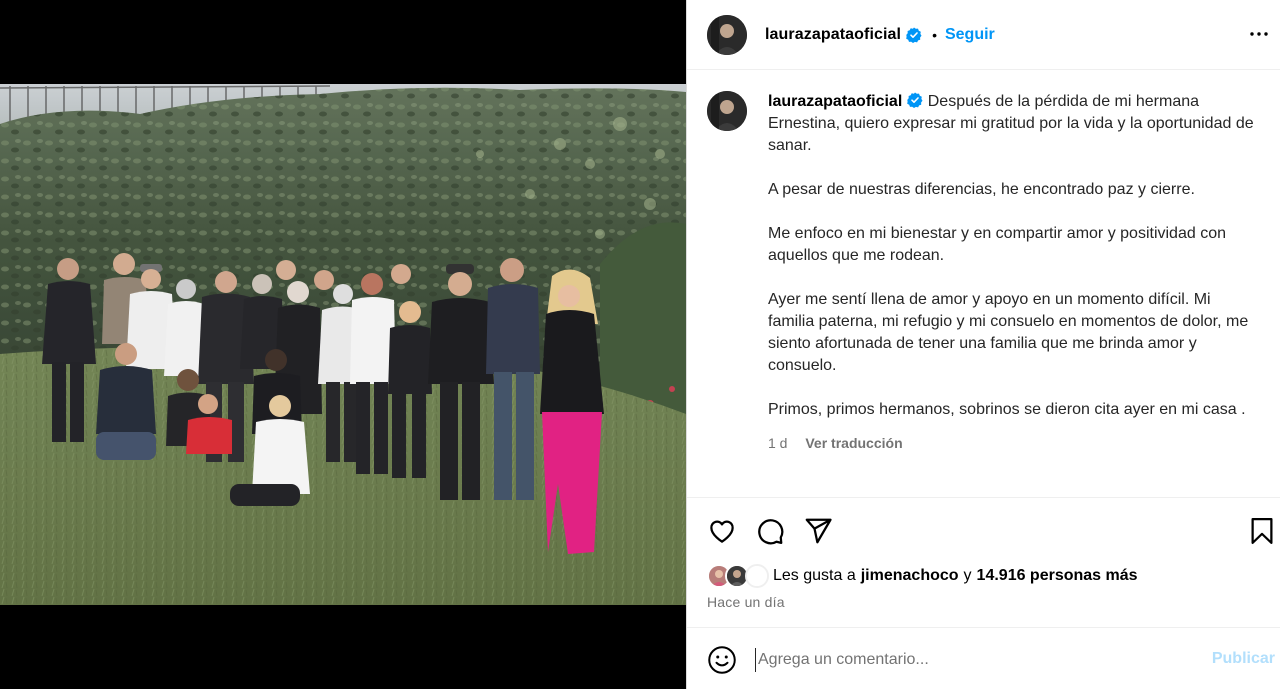 This screenshot has width=1280, height=689. Describe the element at coordinates (910, 576) in the screenshot. I see `liker-username: jimenachoco` at that location.